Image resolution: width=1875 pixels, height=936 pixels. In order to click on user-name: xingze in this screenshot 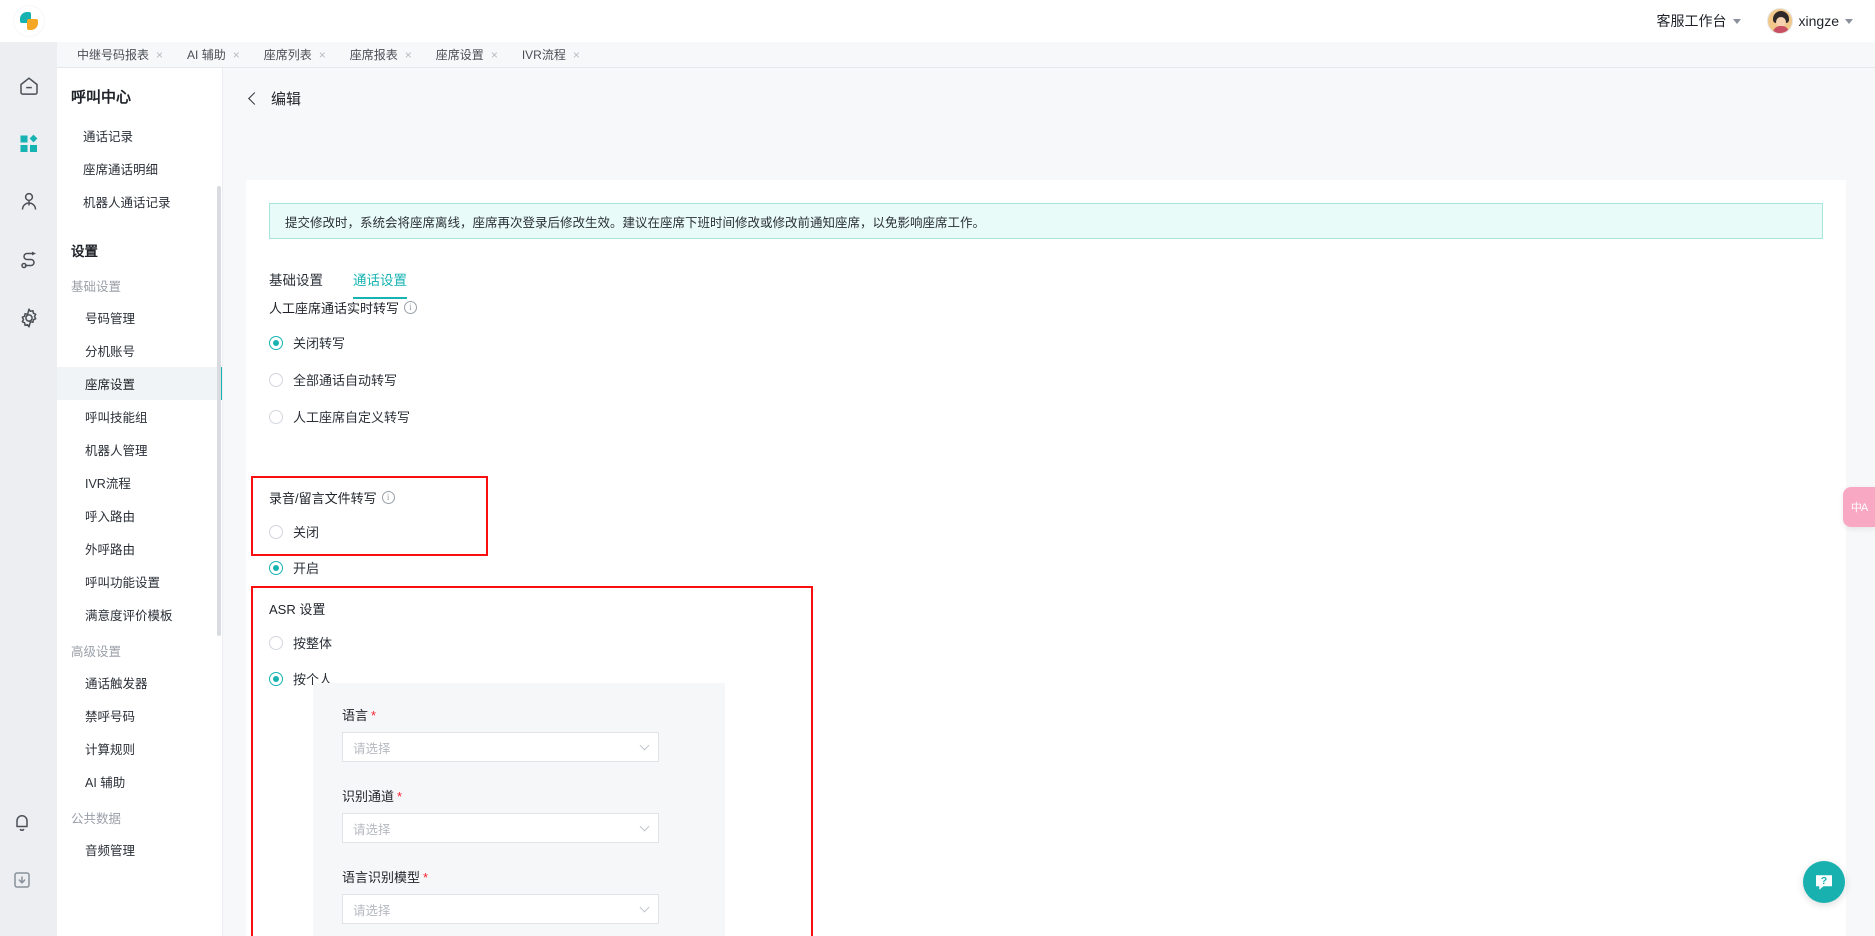, I will do `click(1818, 21)`.